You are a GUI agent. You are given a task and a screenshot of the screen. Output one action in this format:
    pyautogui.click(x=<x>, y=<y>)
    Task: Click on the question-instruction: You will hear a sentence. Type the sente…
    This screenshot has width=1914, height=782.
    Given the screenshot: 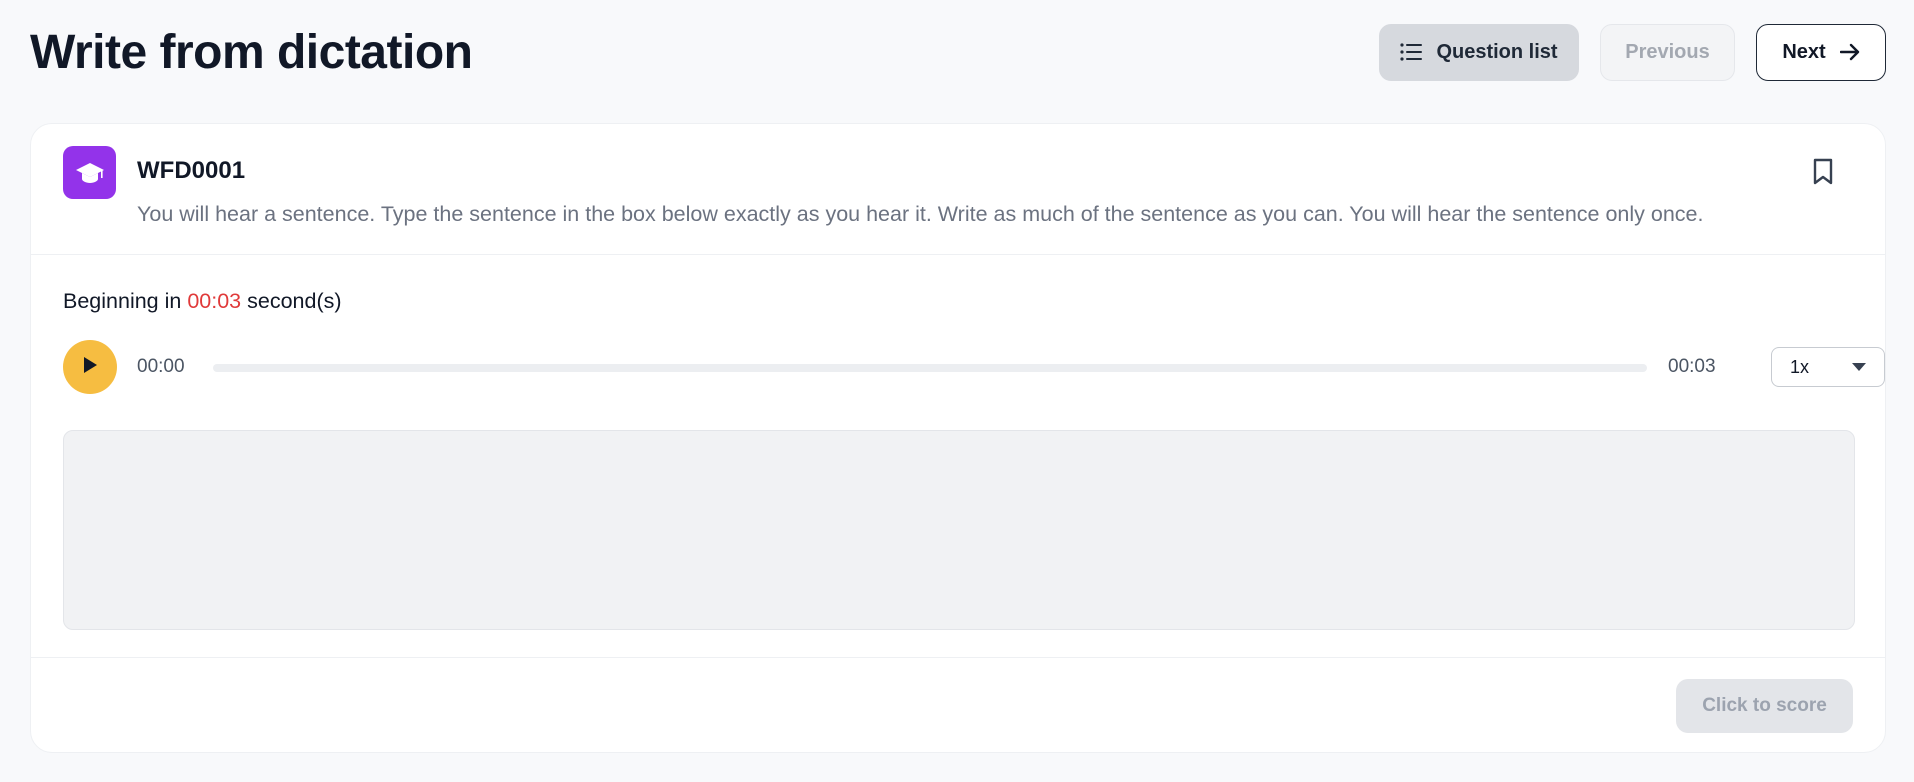 What is the action you would take?
    pyautogui.click(x=920, y=214)
    